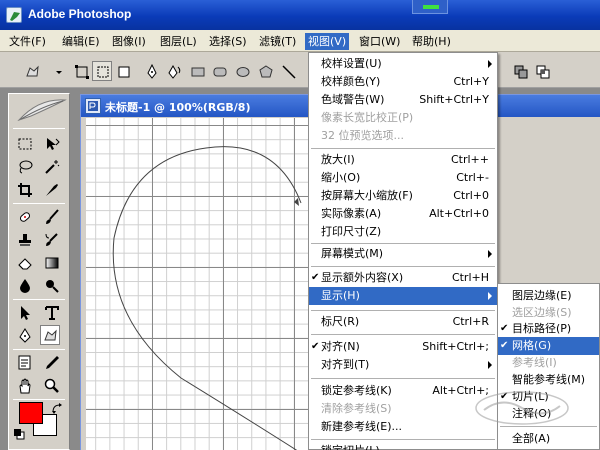  Describe the element at coordinates (80, 14) in the screenshot. I see `window-title: Adobe Photoshop` at that location.